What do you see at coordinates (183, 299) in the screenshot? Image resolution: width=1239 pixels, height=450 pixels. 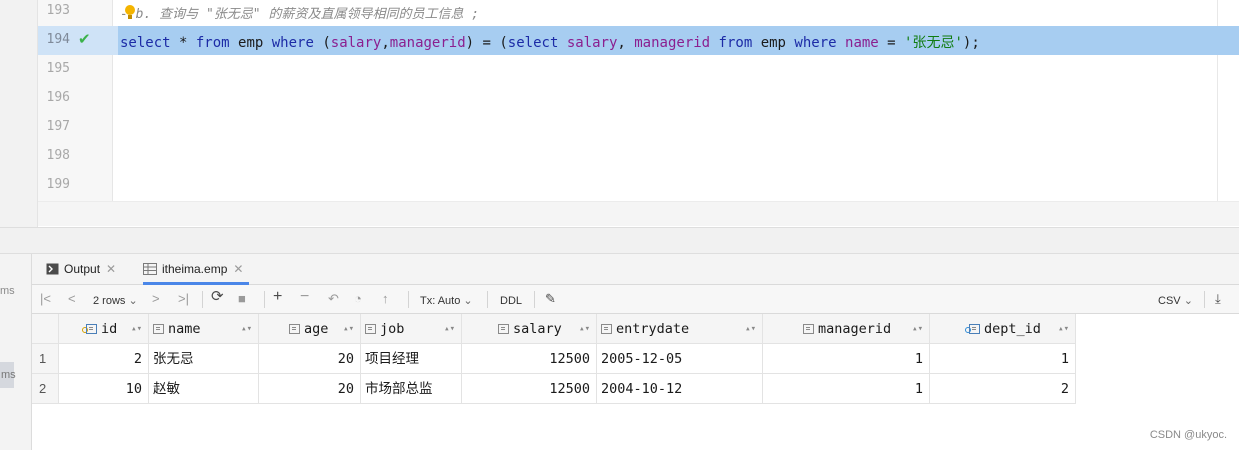 I see `last-page-icon: >|` at bounding box center [183, 299].